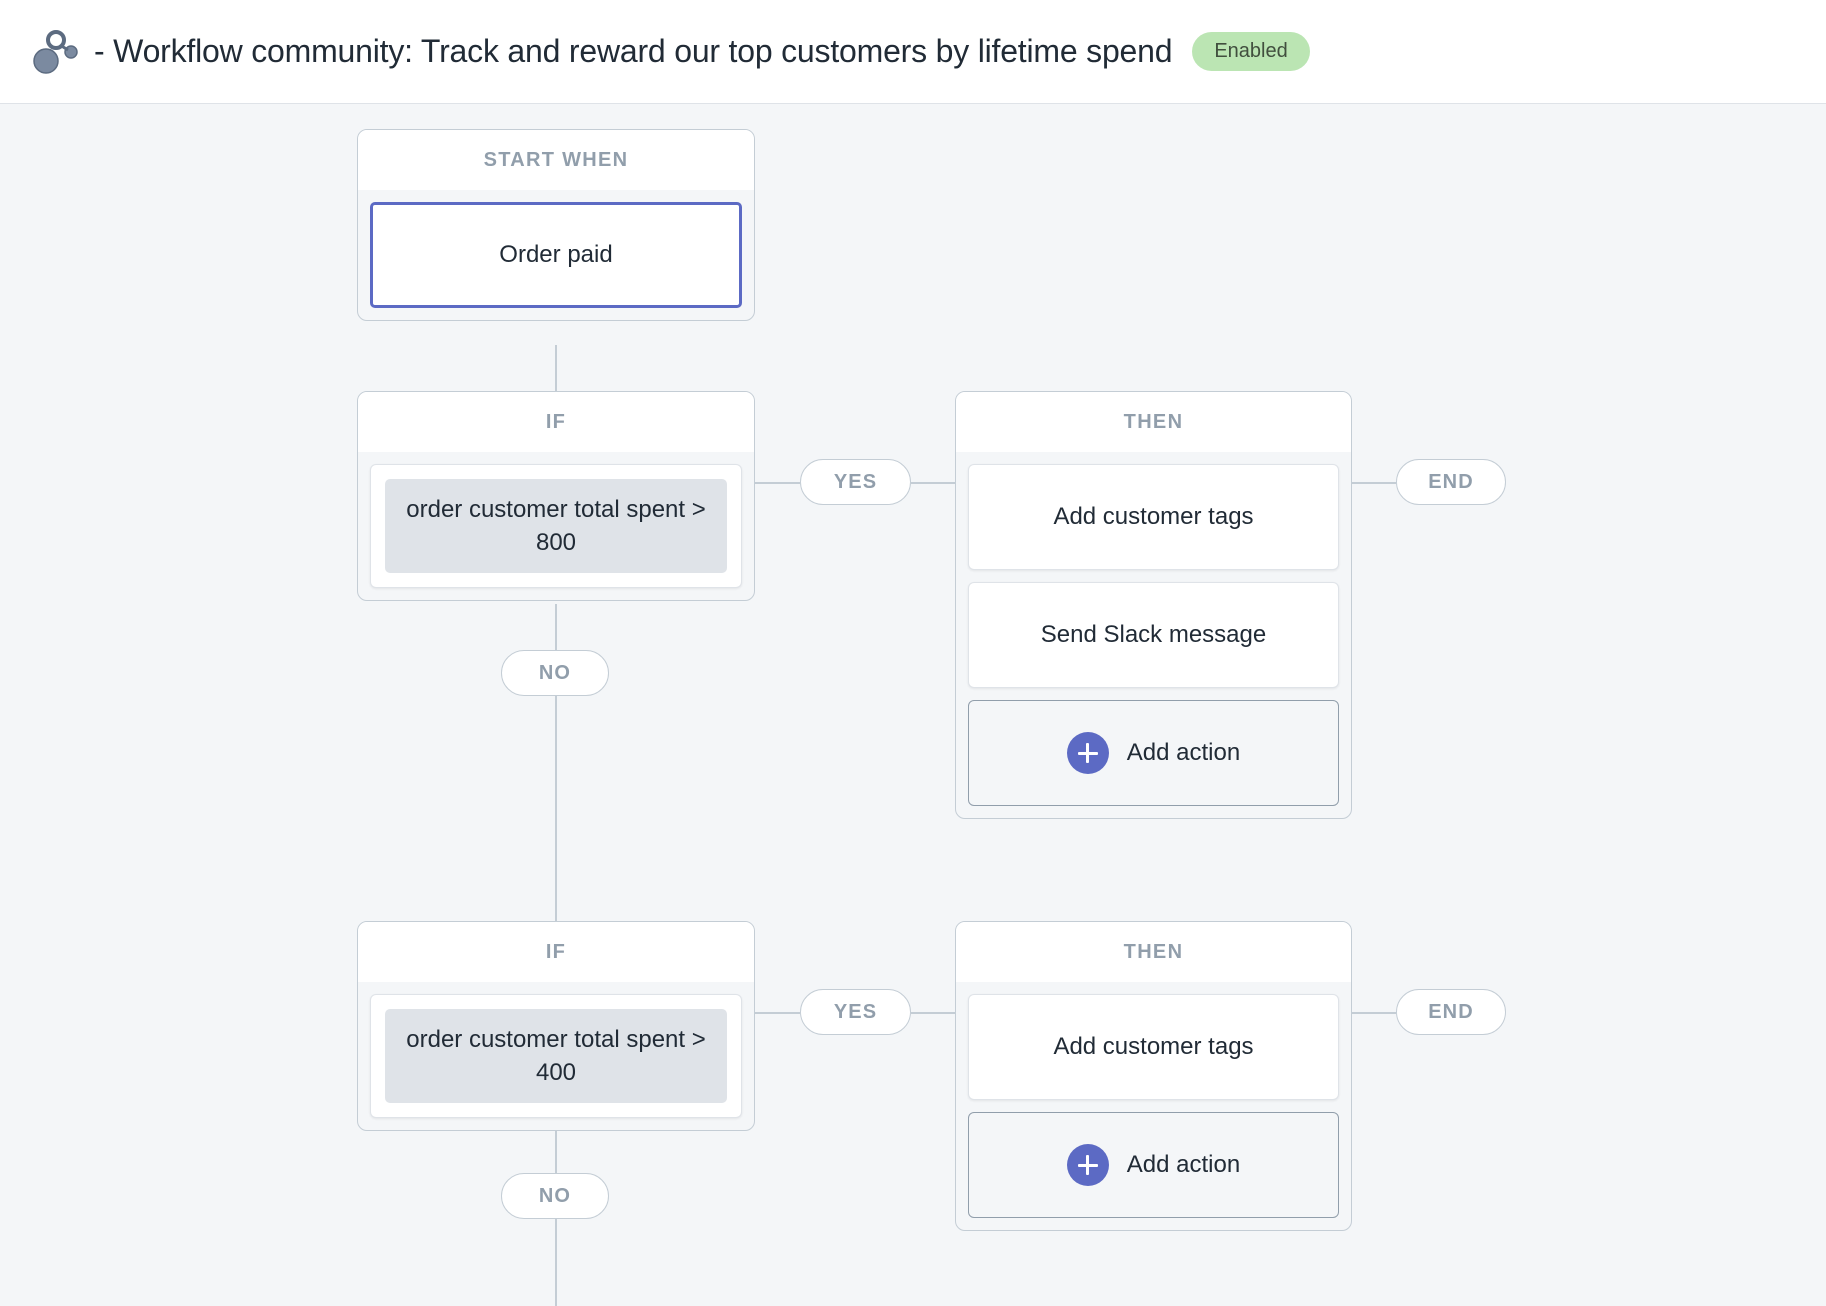 The width and height of the screenshot is (1826, 1306). What do you see at coordinates (556, 1150) in the screenshot?
I see `connector-if-2-to-no` at bounding box center [556, 1150].